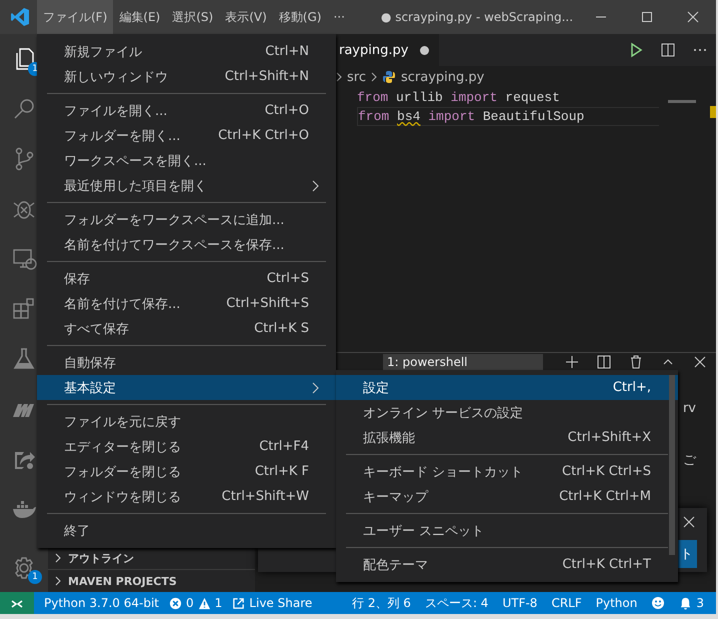  Describe the element at coordinates (507, 437) in the screenshot. I see `menu-item: 拡張機能 Ctrl+Shift+X` at that location.